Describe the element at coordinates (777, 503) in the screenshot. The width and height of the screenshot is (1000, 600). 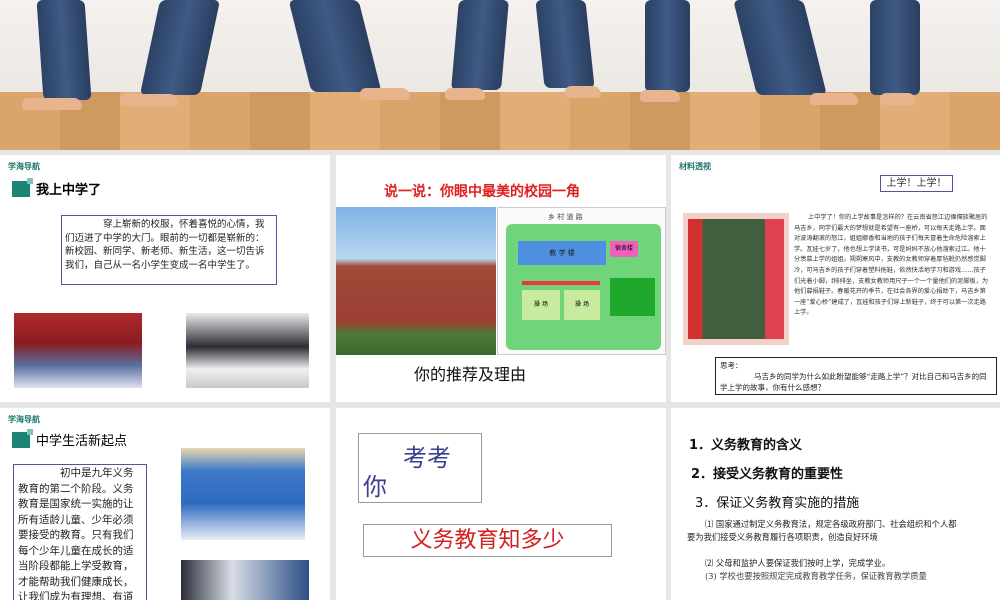
I see `outline-item: 3．保证义务教育实施的措施` at that location.